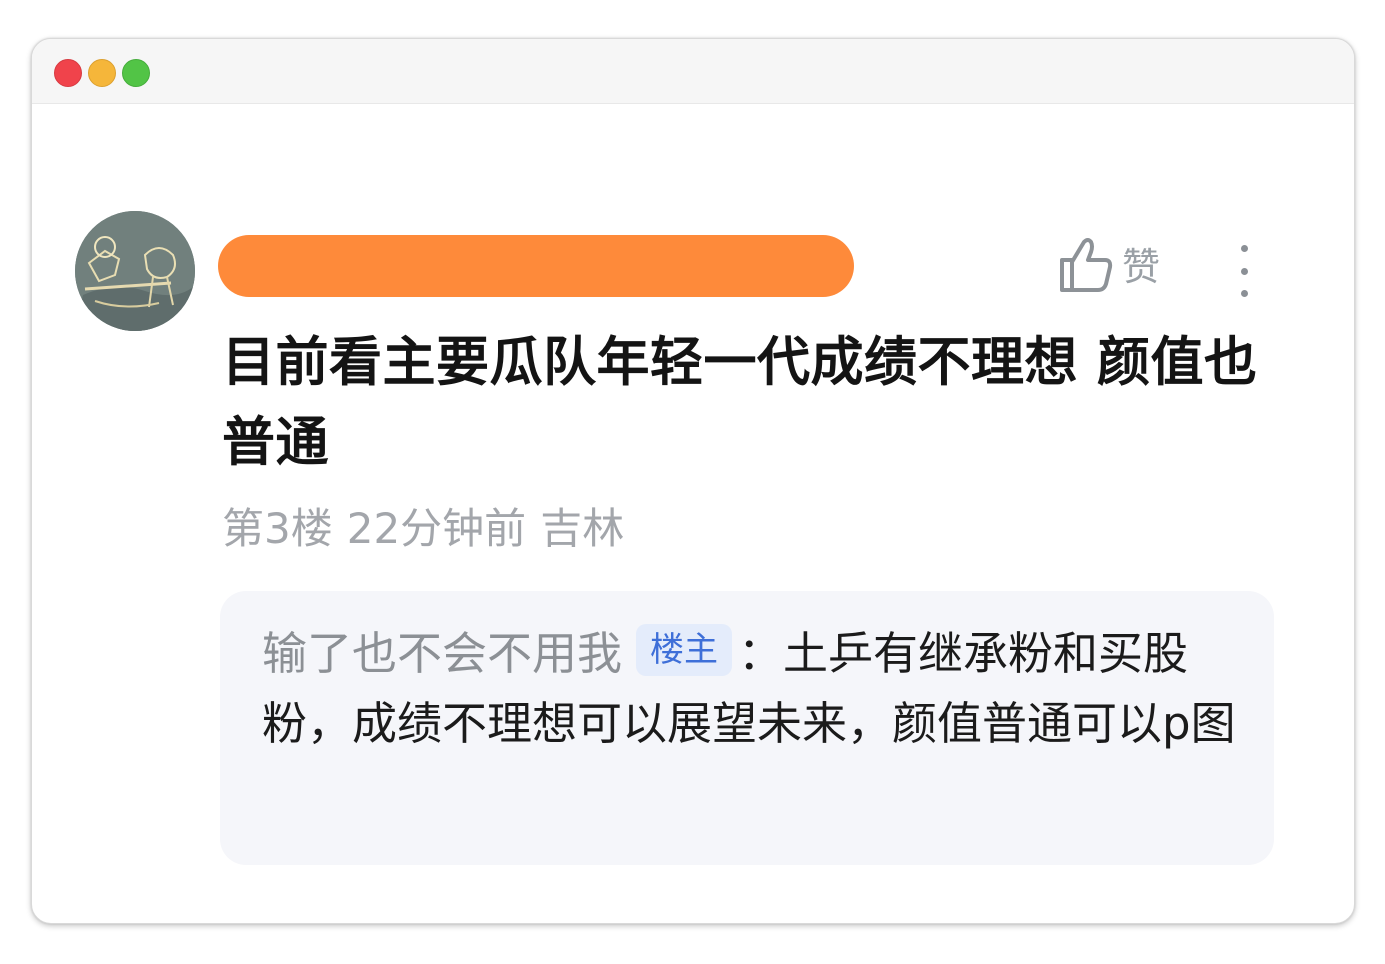 The width and height of the screenshot is (1385, 964). What do you see at coordinates (693, 71) in the screenshot?
I see `title-bar` at bounding box center [693, 71].